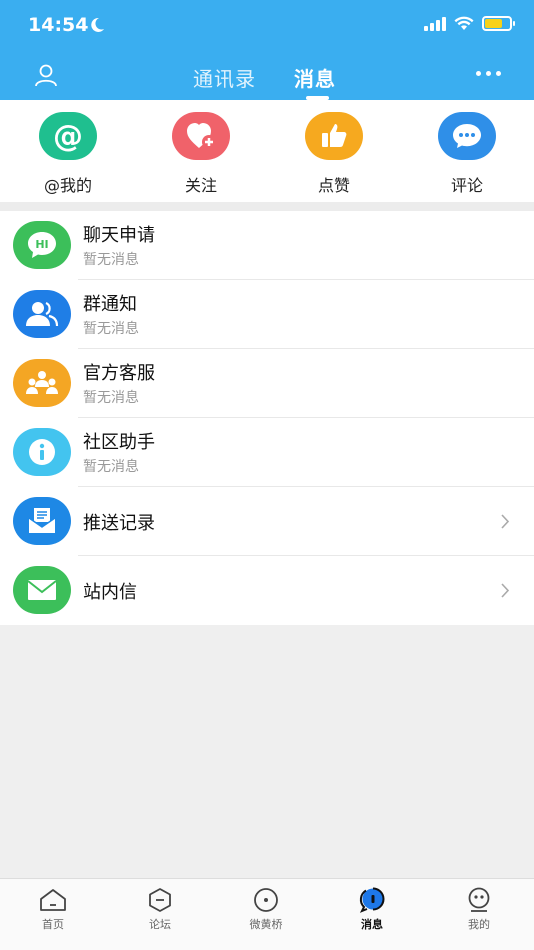  Describe the element at coordinates (267, 206) in the screenshot. I see `section-separator` at that location.